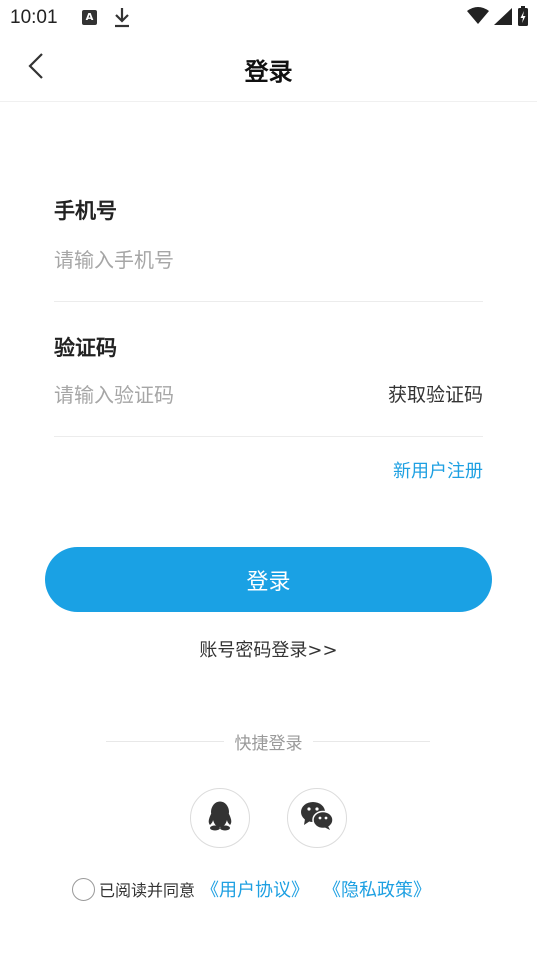  Describe the element at coordinates (377, 889) in the screenshot. I see `privacy-policy-link: 《隐私政策》` at that location.